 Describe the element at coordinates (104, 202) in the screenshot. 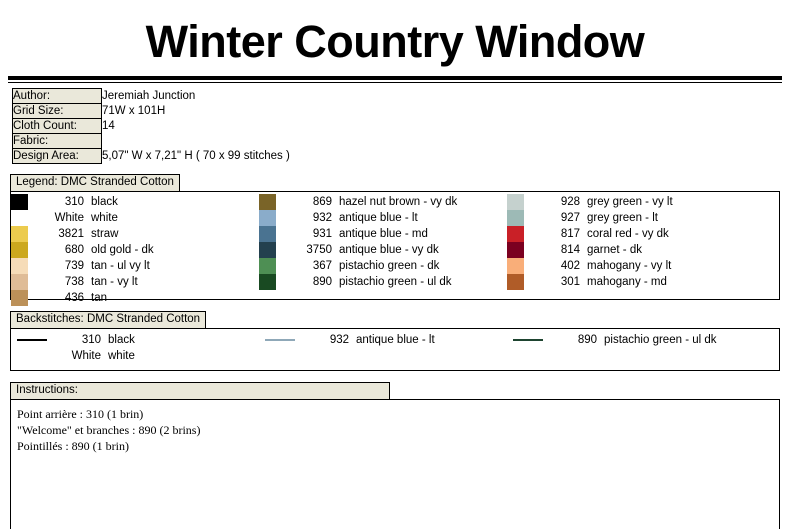

I see `legend-color-name: black` at that location.